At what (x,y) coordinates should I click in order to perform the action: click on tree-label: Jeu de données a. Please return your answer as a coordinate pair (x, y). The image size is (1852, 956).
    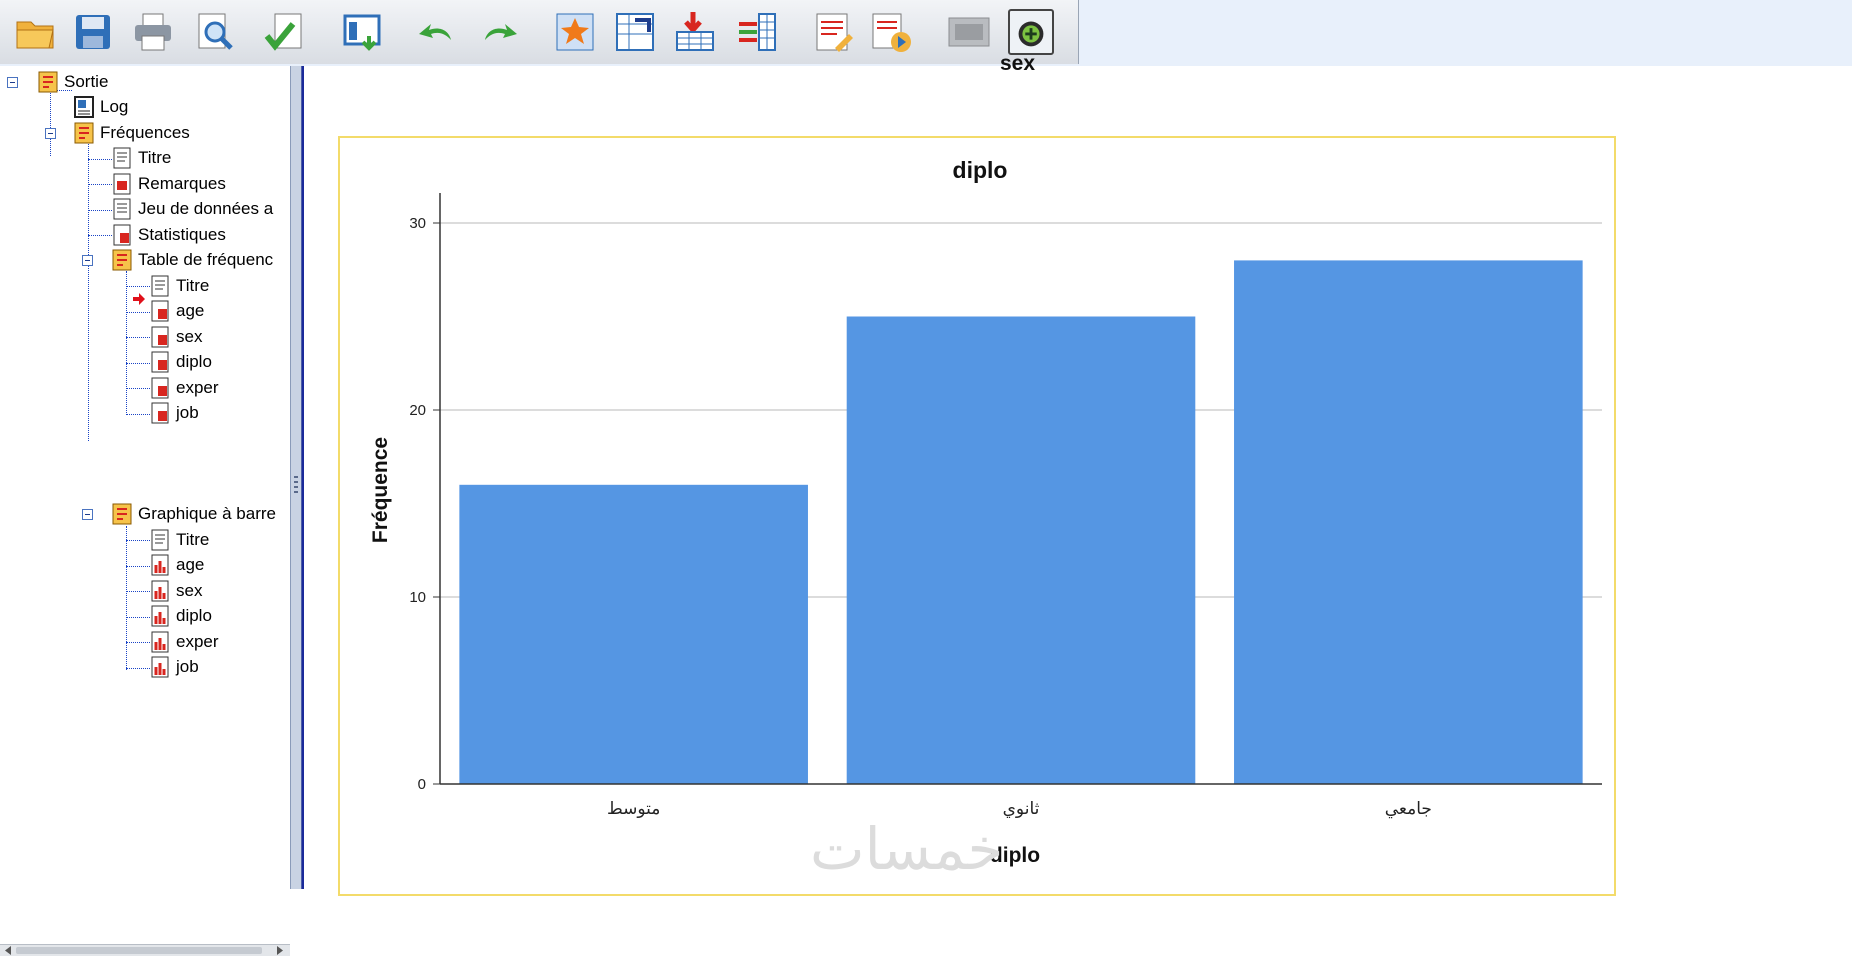
    Looking at the image, I should click on (206, 208).